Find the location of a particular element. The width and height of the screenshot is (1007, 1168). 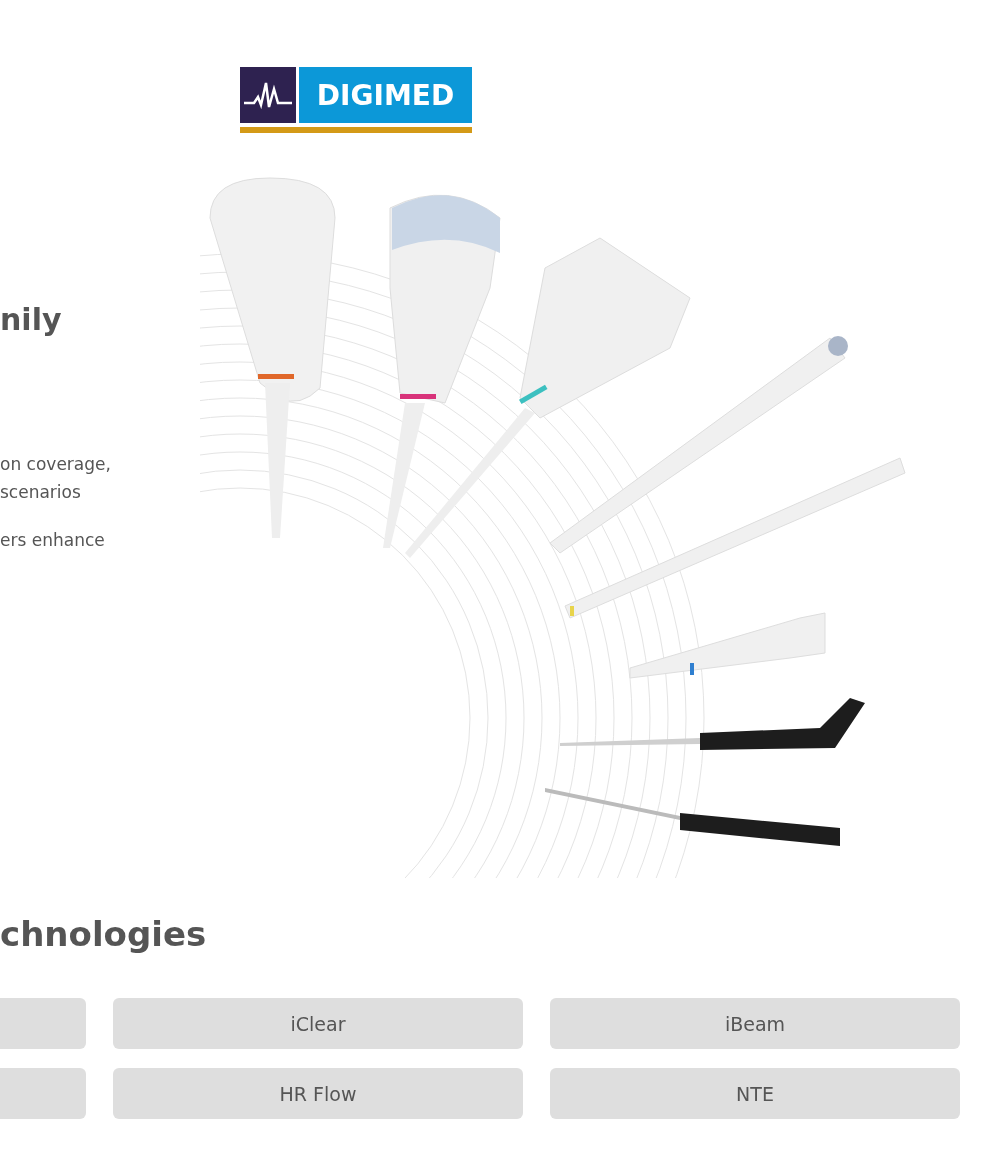

section-heading: nily is located at coordinates (31, 320).